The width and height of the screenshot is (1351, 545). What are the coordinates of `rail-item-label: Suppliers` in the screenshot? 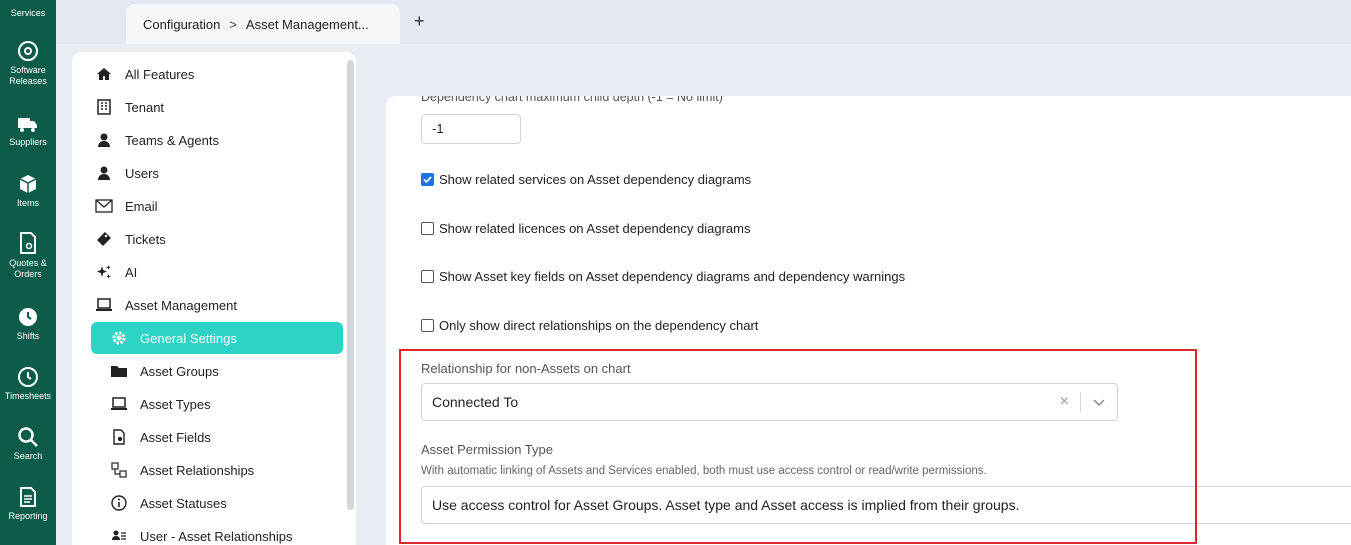 It's located at (28, 142).